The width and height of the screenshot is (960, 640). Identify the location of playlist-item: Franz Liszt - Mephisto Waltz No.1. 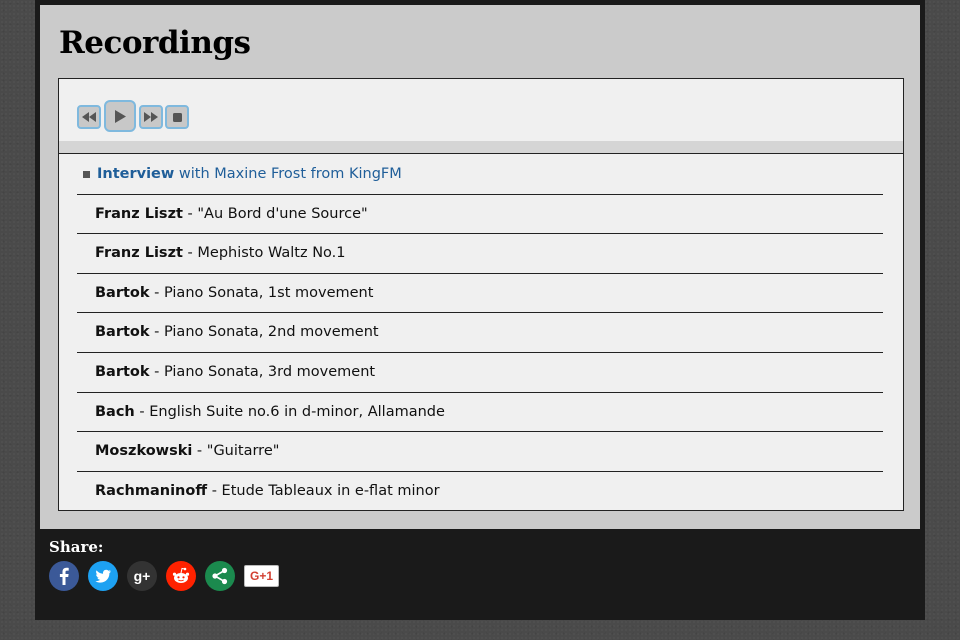
(480, 254).